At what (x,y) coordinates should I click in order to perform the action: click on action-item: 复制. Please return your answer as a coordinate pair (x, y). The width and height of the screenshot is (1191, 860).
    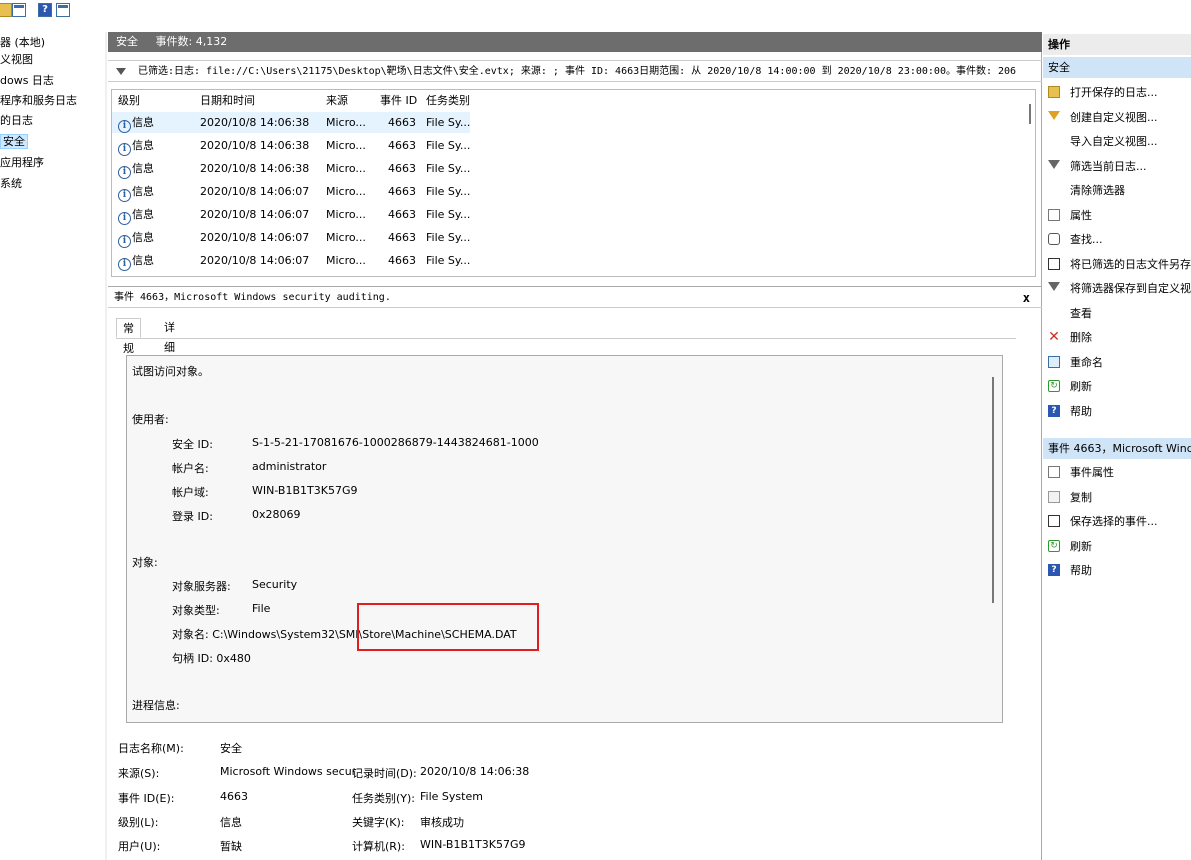
    Looking at the image, I should click on (1117, 497).